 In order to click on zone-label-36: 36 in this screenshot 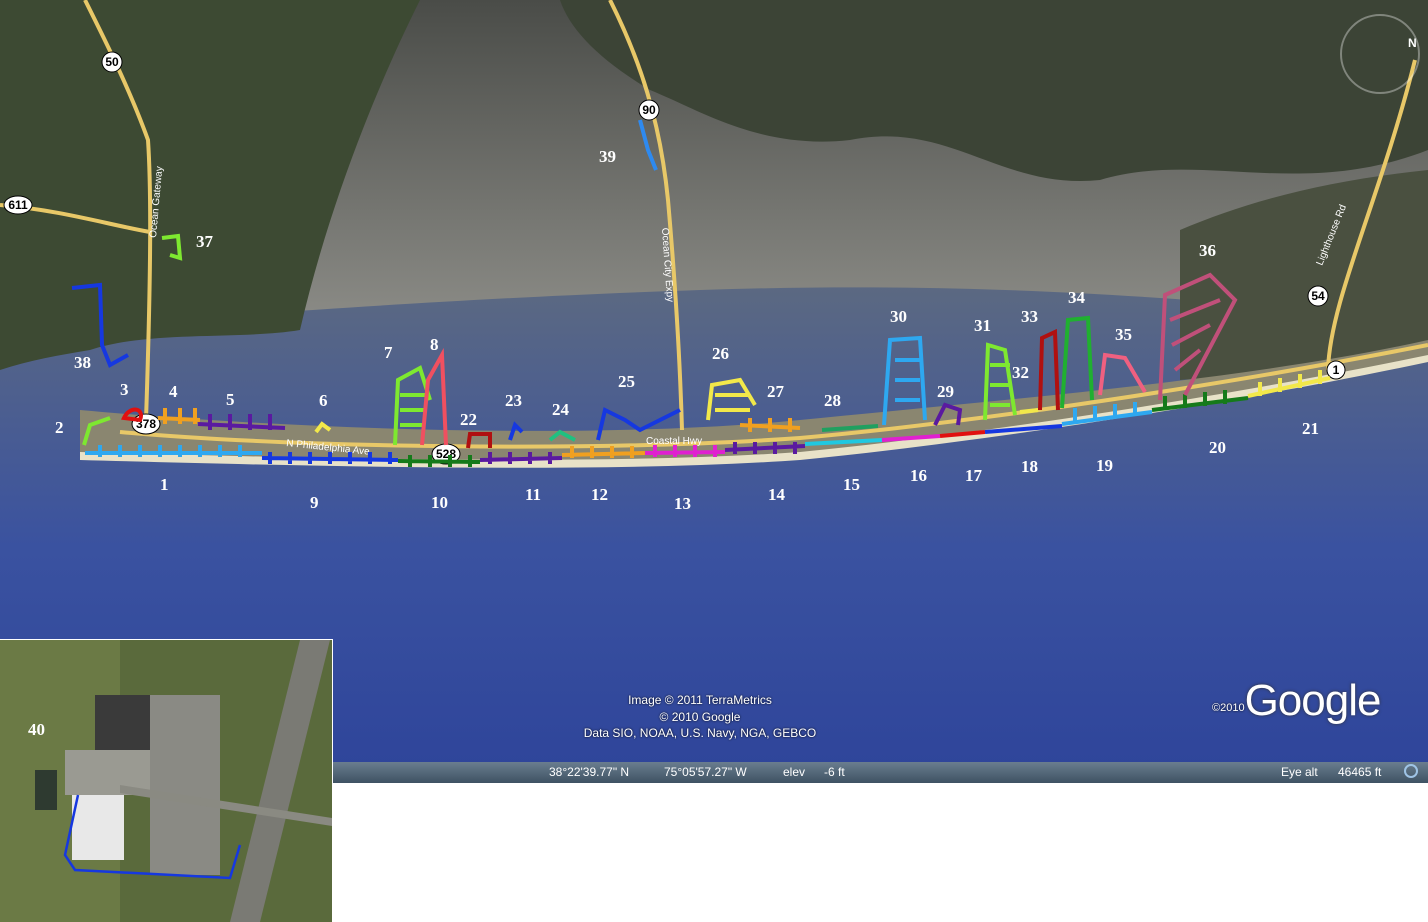, I will do `click(1207, 250)`.